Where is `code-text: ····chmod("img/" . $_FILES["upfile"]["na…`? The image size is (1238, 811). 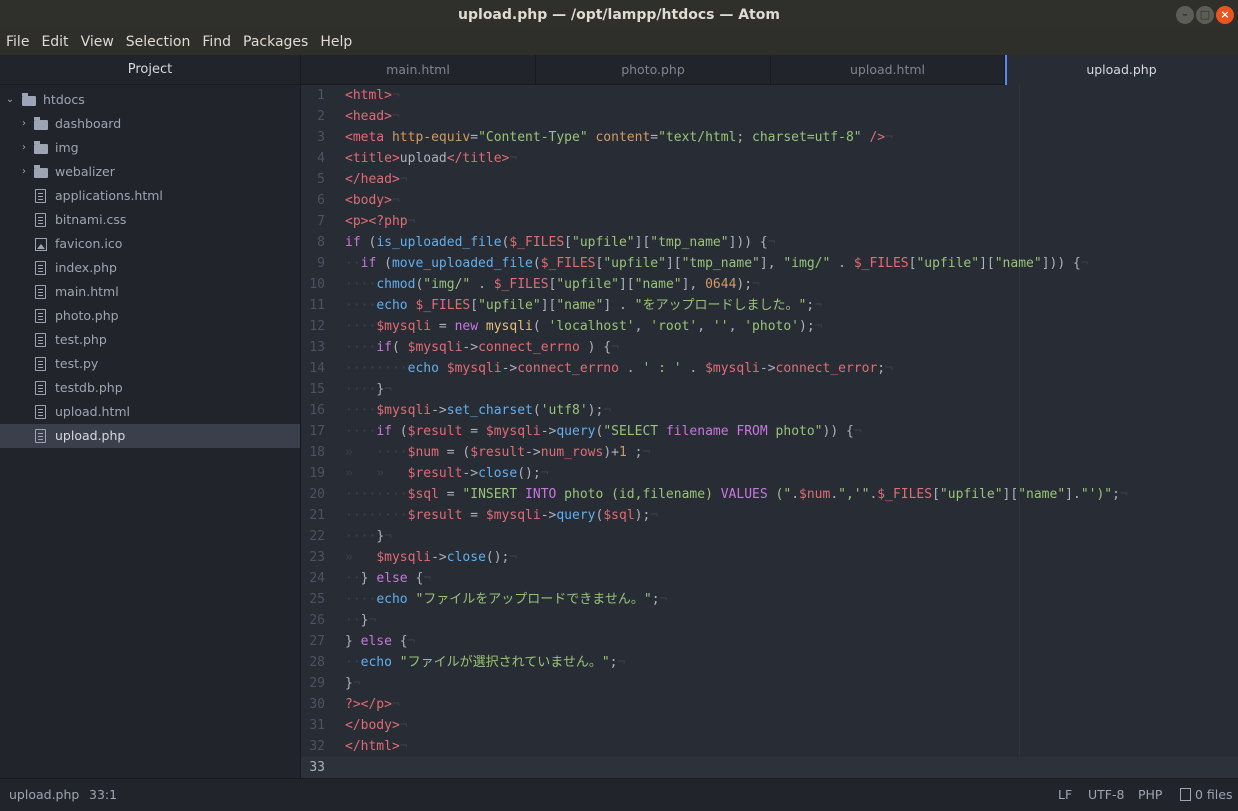 code-text: ····chmod("img/" . $_FILES["upfile"]["na… is located at coordinates (552, 284).